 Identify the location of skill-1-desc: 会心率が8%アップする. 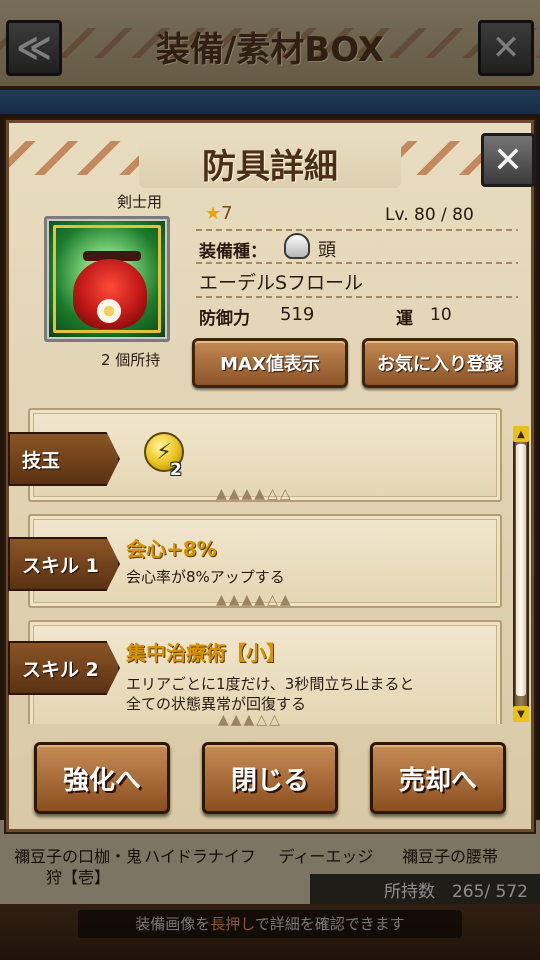
(205, 577).